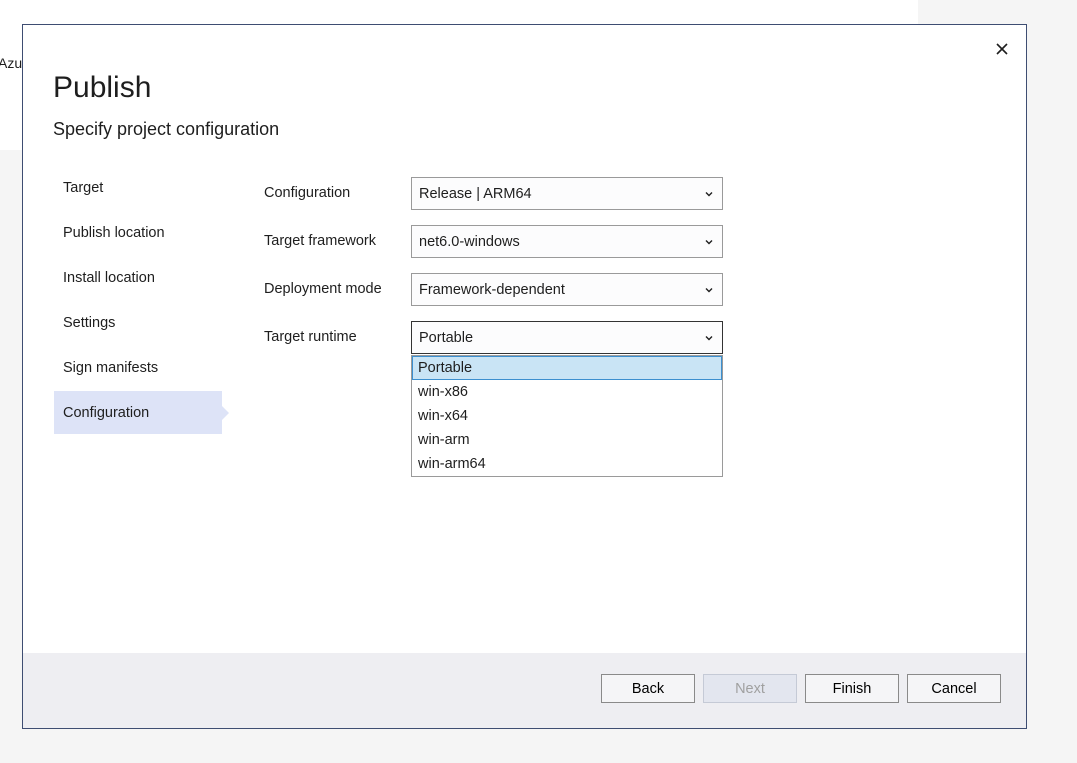 This screenshot has width=1077, height=763. Describe the element at coordinates (307, 193) in the screenshot. I see `configuration-label: Configuration` at that location.